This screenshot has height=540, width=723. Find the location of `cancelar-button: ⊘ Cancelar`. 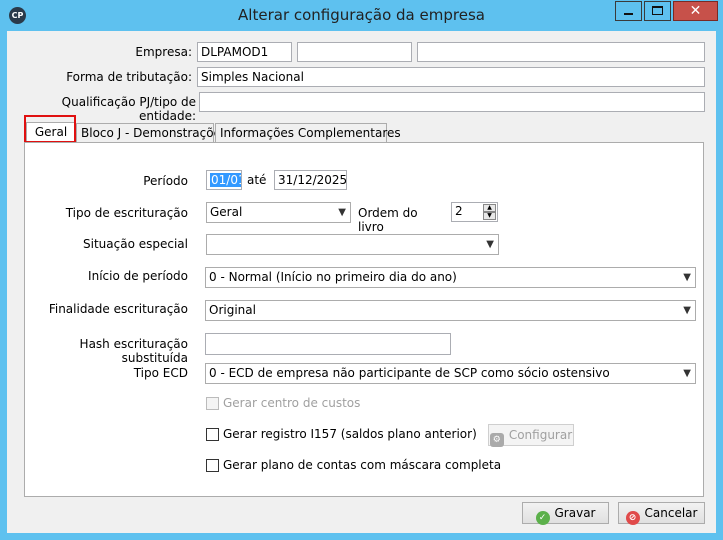

cancelar-button: ⊘ Cancelar is located at coordinates (661, 513).